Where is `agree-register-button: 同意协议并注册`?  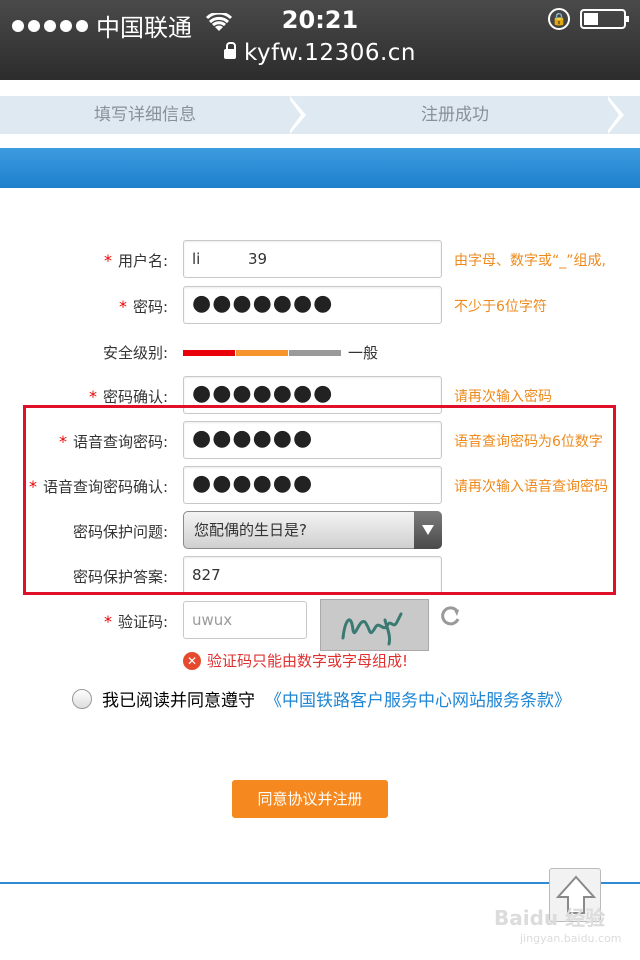
agree-register-button: 同意协议并注册 is located at coordinates (310, 799).